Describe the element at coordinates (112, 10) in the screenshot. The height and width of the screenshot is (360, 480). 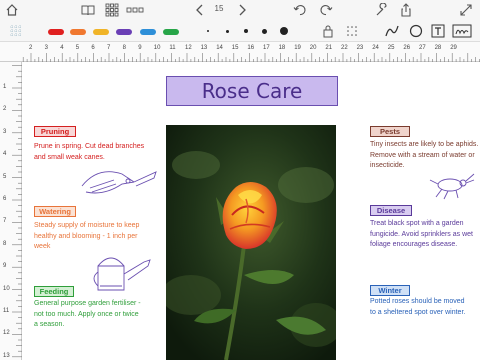
I see `grid-icon` at that location.